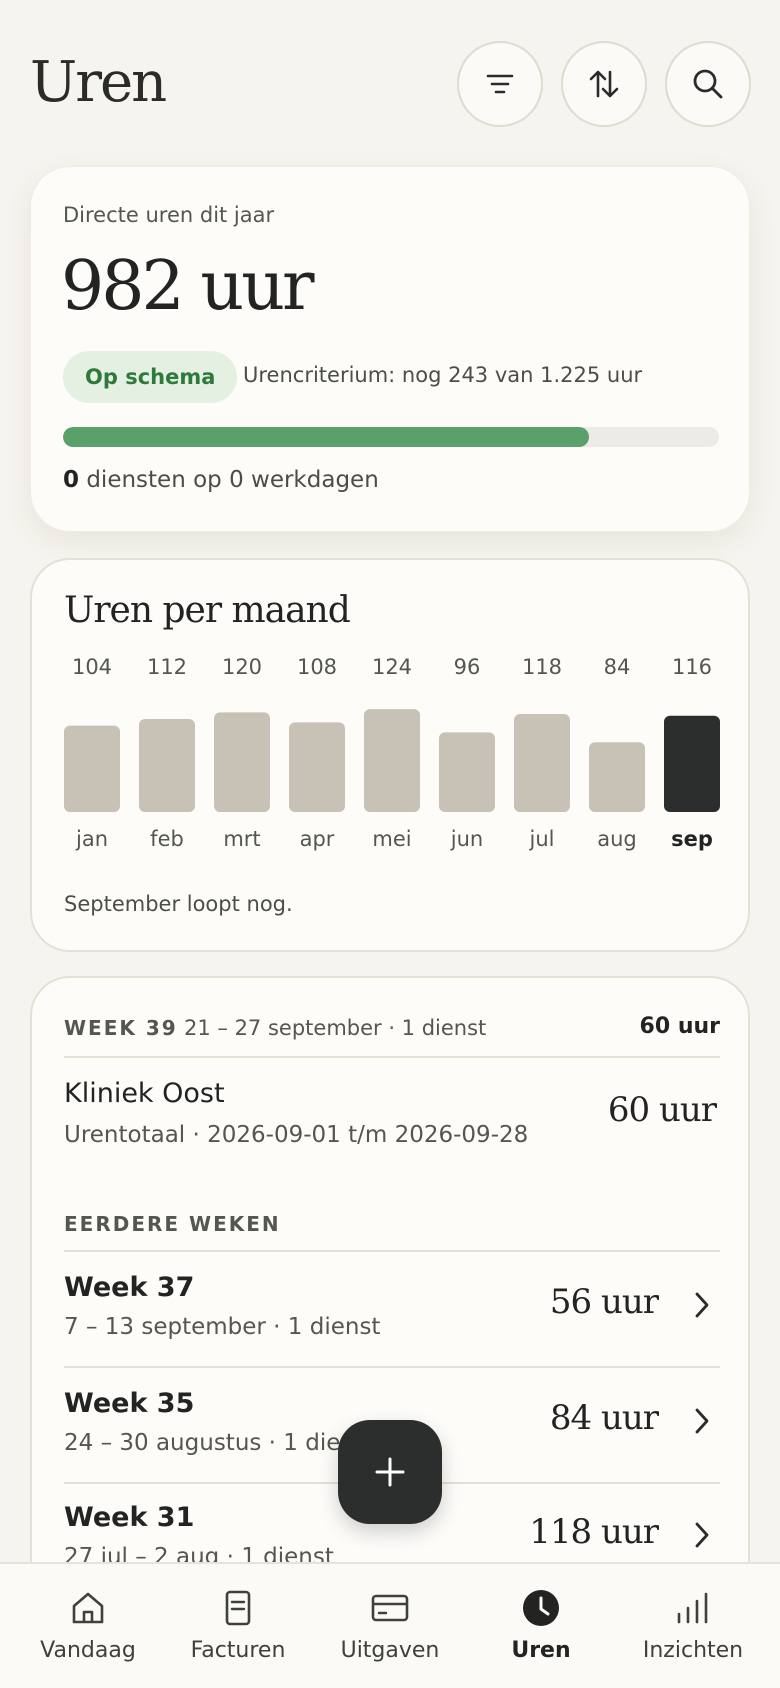 This screenshot has width=780, height=1688. I want to click on summary-label: Directe uren dit jaar, so click(169, 215).